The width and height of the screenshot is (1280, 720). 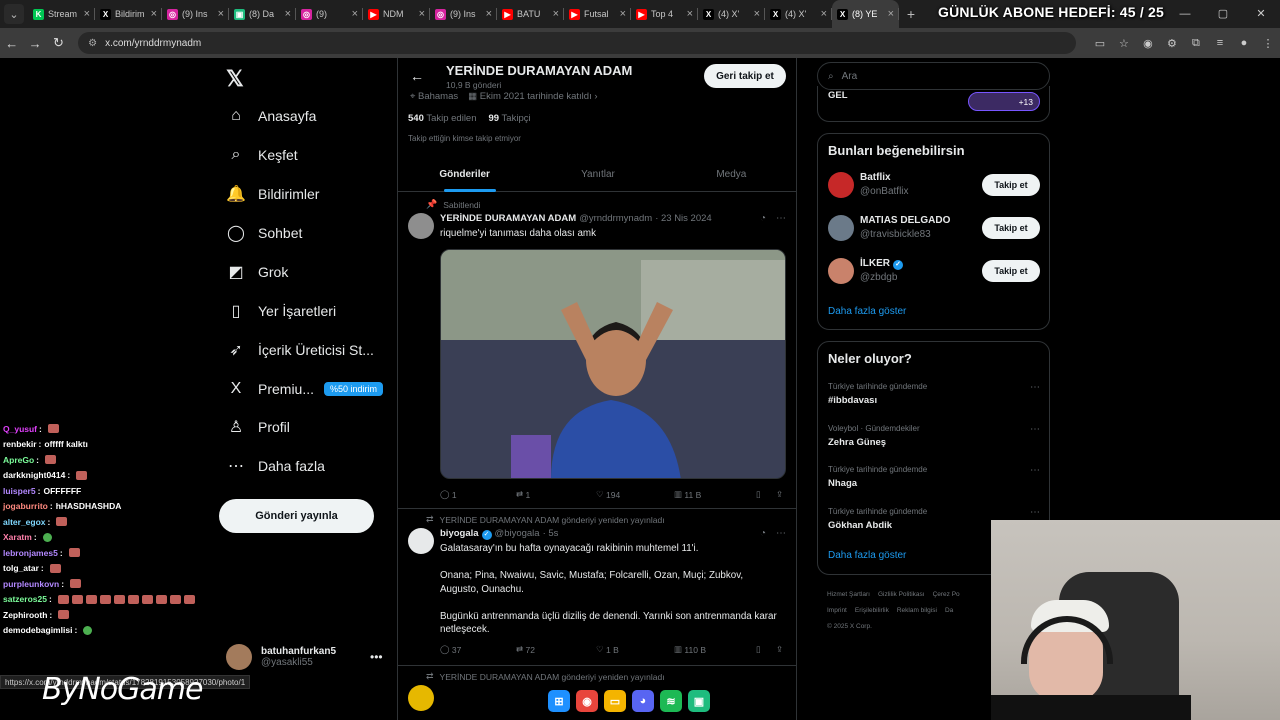 I want to click on tweet-author-handle: @yrnddrmynadm, so click(x=615, y=218).